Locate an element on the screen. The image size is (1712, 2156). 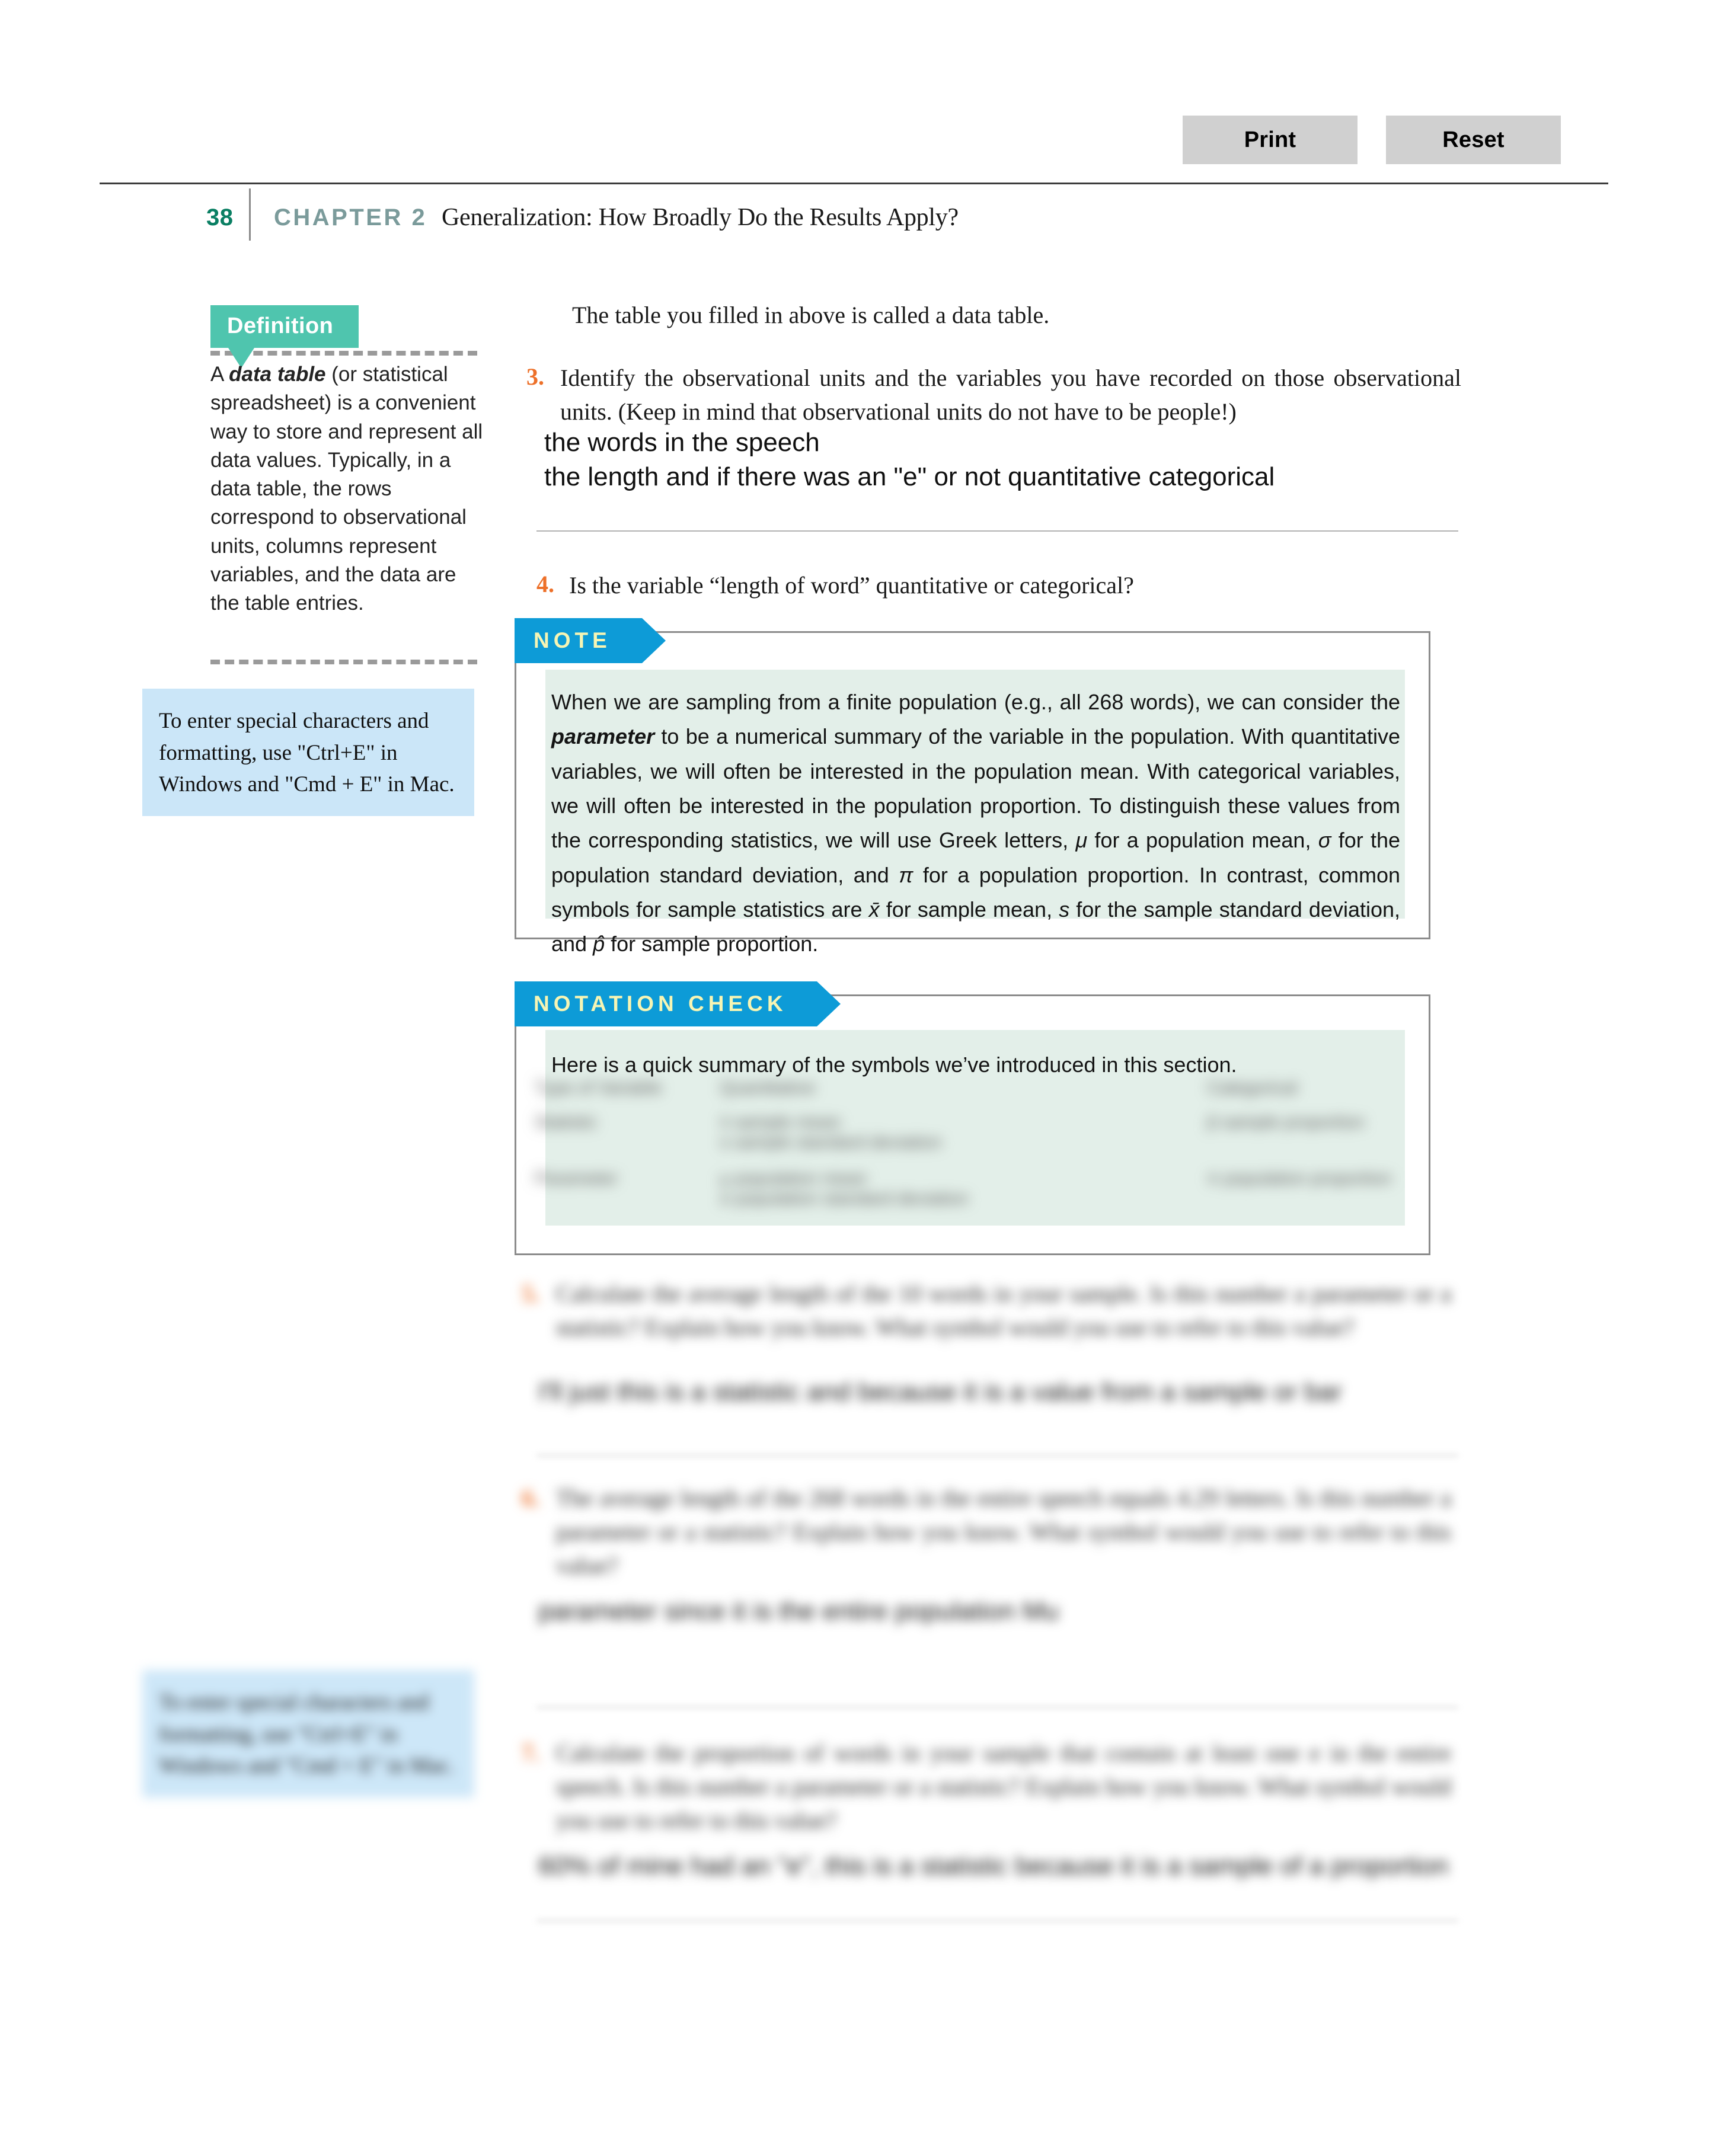
symbol-pi: π is located at coordinates (906, 875).